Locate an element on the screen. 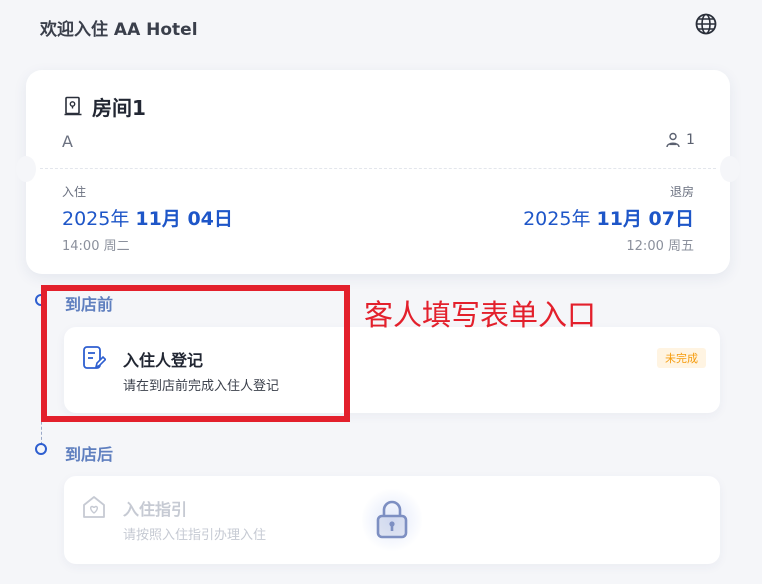 The height and width of the screenshot is (584, 762). task-title: 入住人登记 is located at coordinates (163, 360).